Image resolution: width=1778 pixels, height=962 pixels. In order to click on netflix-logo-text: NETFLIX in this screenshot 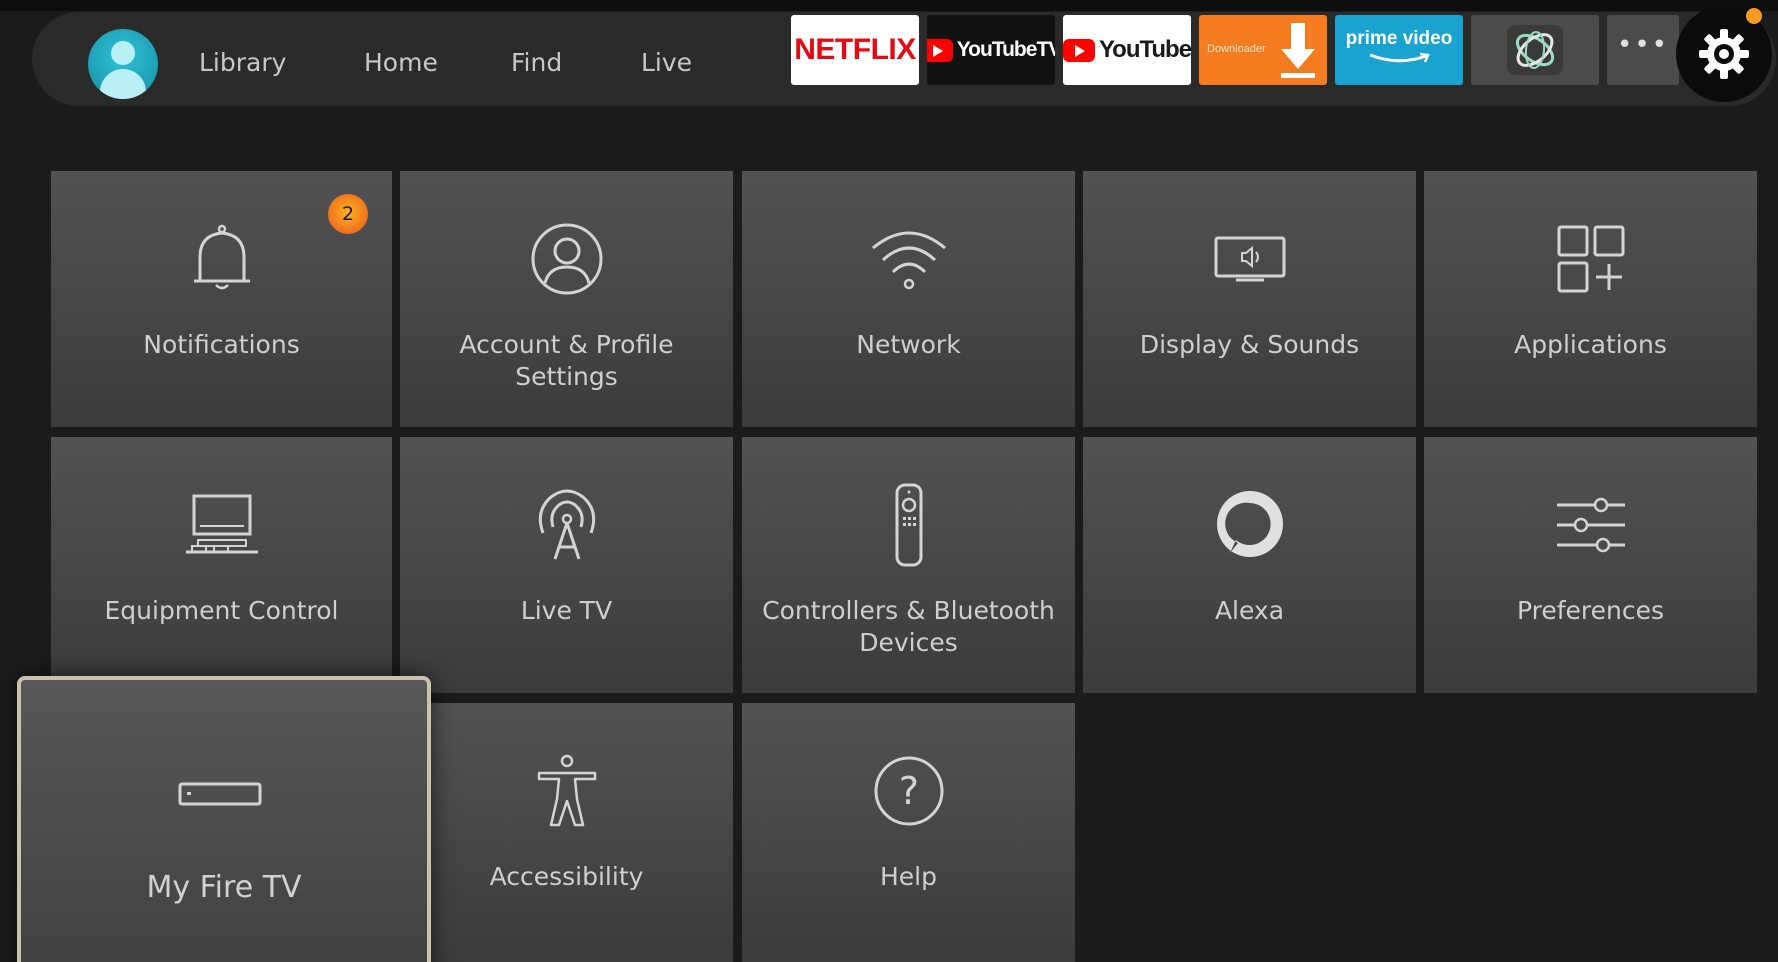, I will do `click(855, 49)`.